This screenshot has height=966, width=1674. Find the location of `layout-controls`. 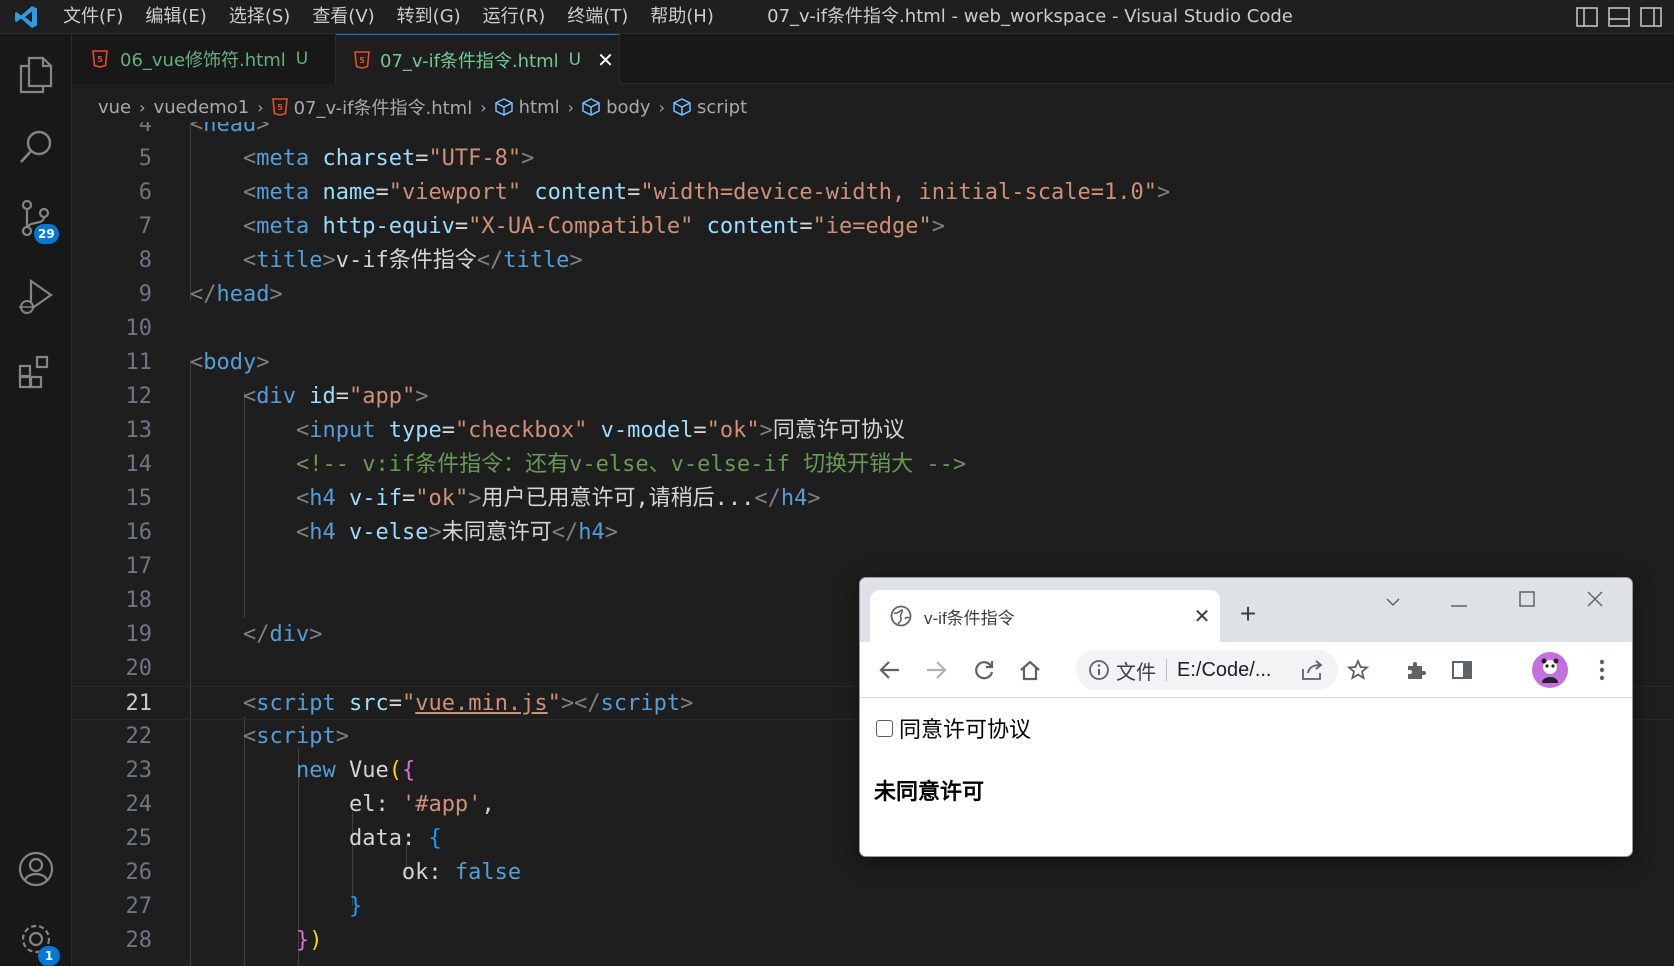

layout-controls is located at coordinates (1625, 17).